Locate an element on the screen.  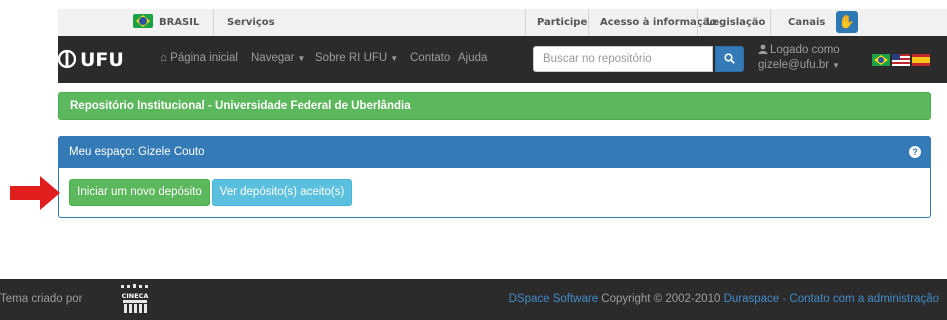
copyright-text: Copyright © 2002-2010 is located at coordinates (661, 299).